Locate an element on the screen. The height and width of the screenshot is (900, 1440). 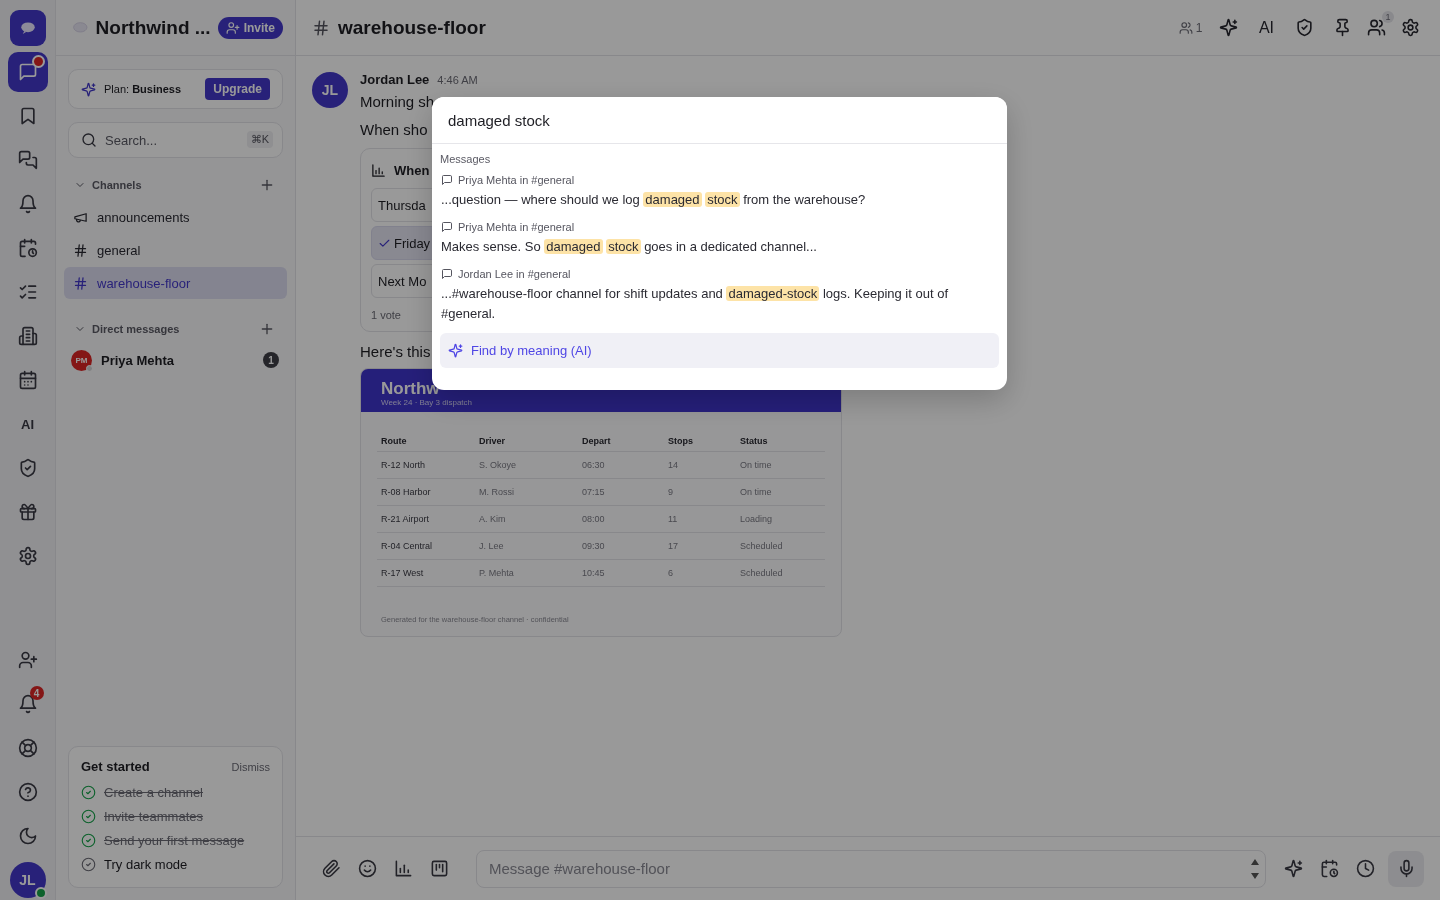
shortcut-hint: ⌘K is located at coordinates (259, 139).